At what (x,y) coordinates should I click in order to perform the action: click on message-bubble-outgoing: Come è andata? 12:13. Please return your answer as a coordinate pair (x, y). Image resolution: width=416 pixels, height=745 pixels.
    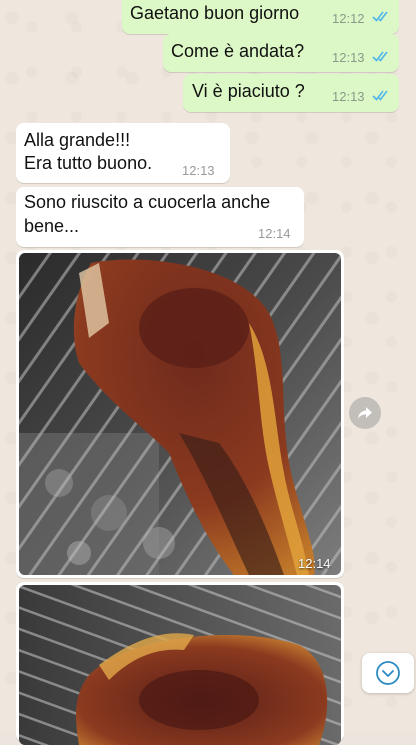
    Looking at the image, I should click on (281, 53).